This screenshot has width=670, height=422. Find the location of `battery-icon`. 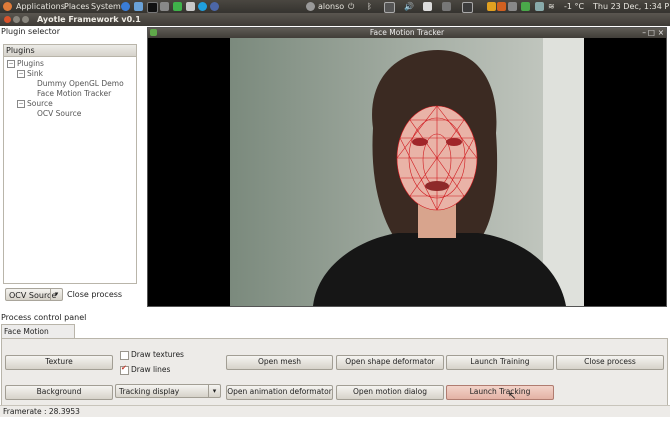

battery-icon is located at coordinates (512, 6).